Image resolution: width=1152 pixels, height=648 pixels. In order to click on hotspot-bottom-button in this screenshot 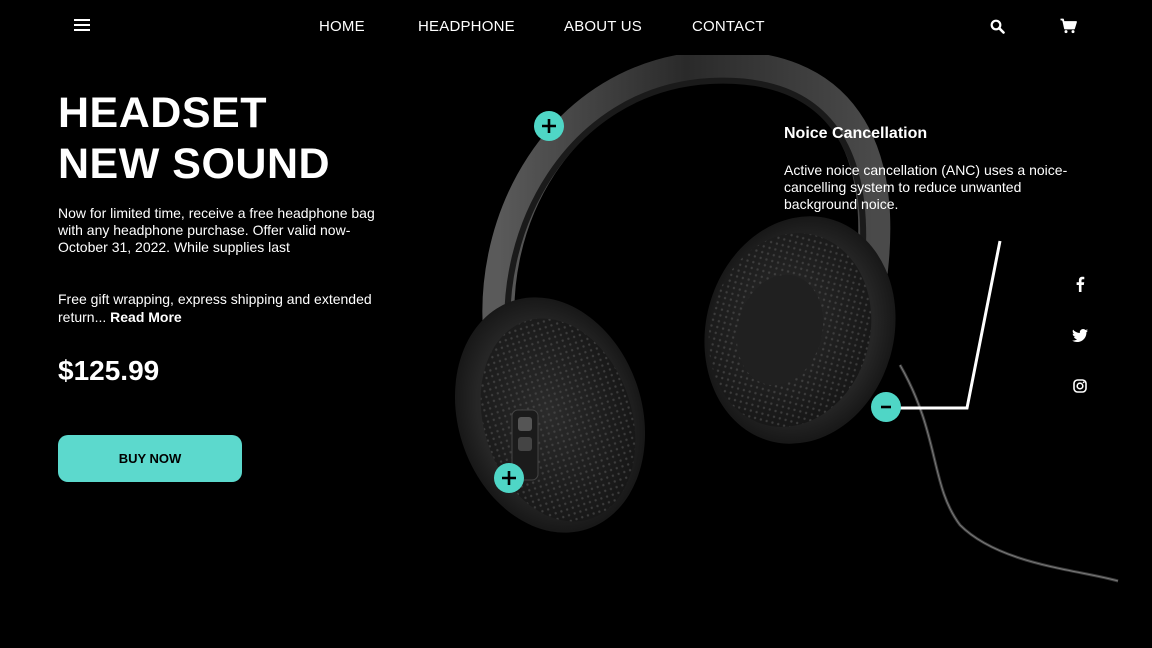, I will do `click(509, 478)`.